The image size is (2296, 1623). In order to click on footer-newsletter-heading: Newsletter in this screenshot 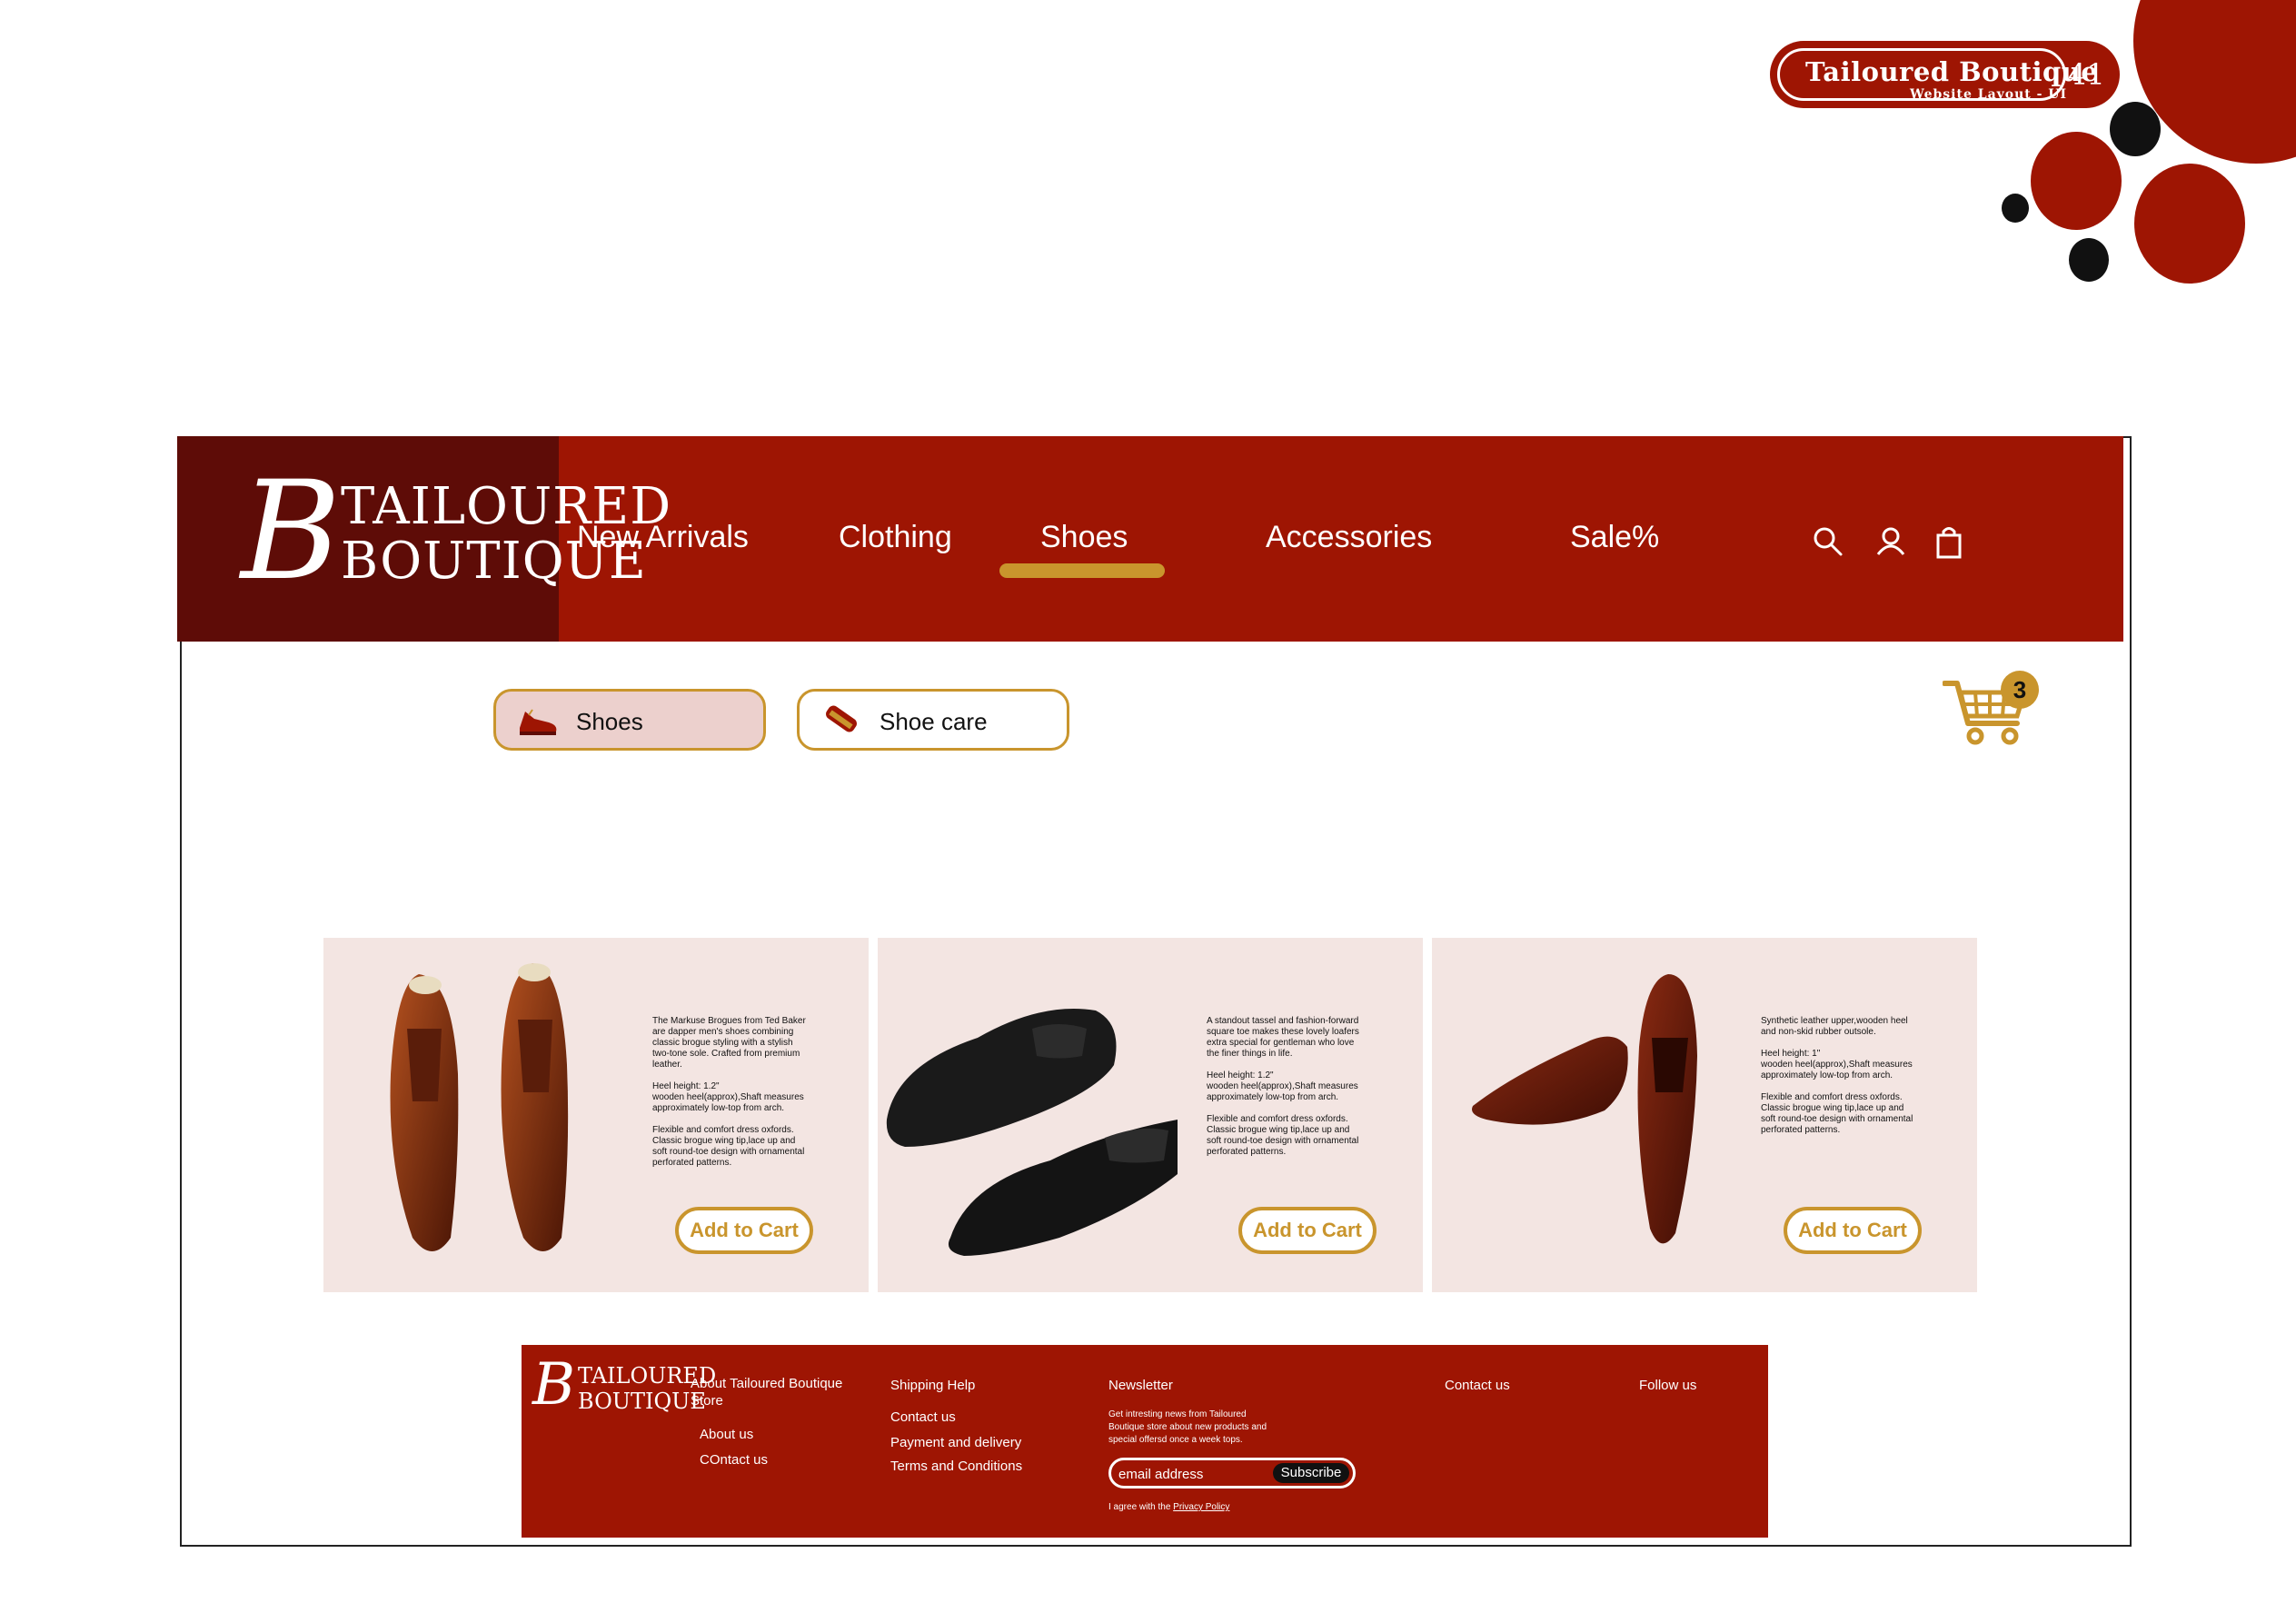, I will do `click(1140, 1385)`.